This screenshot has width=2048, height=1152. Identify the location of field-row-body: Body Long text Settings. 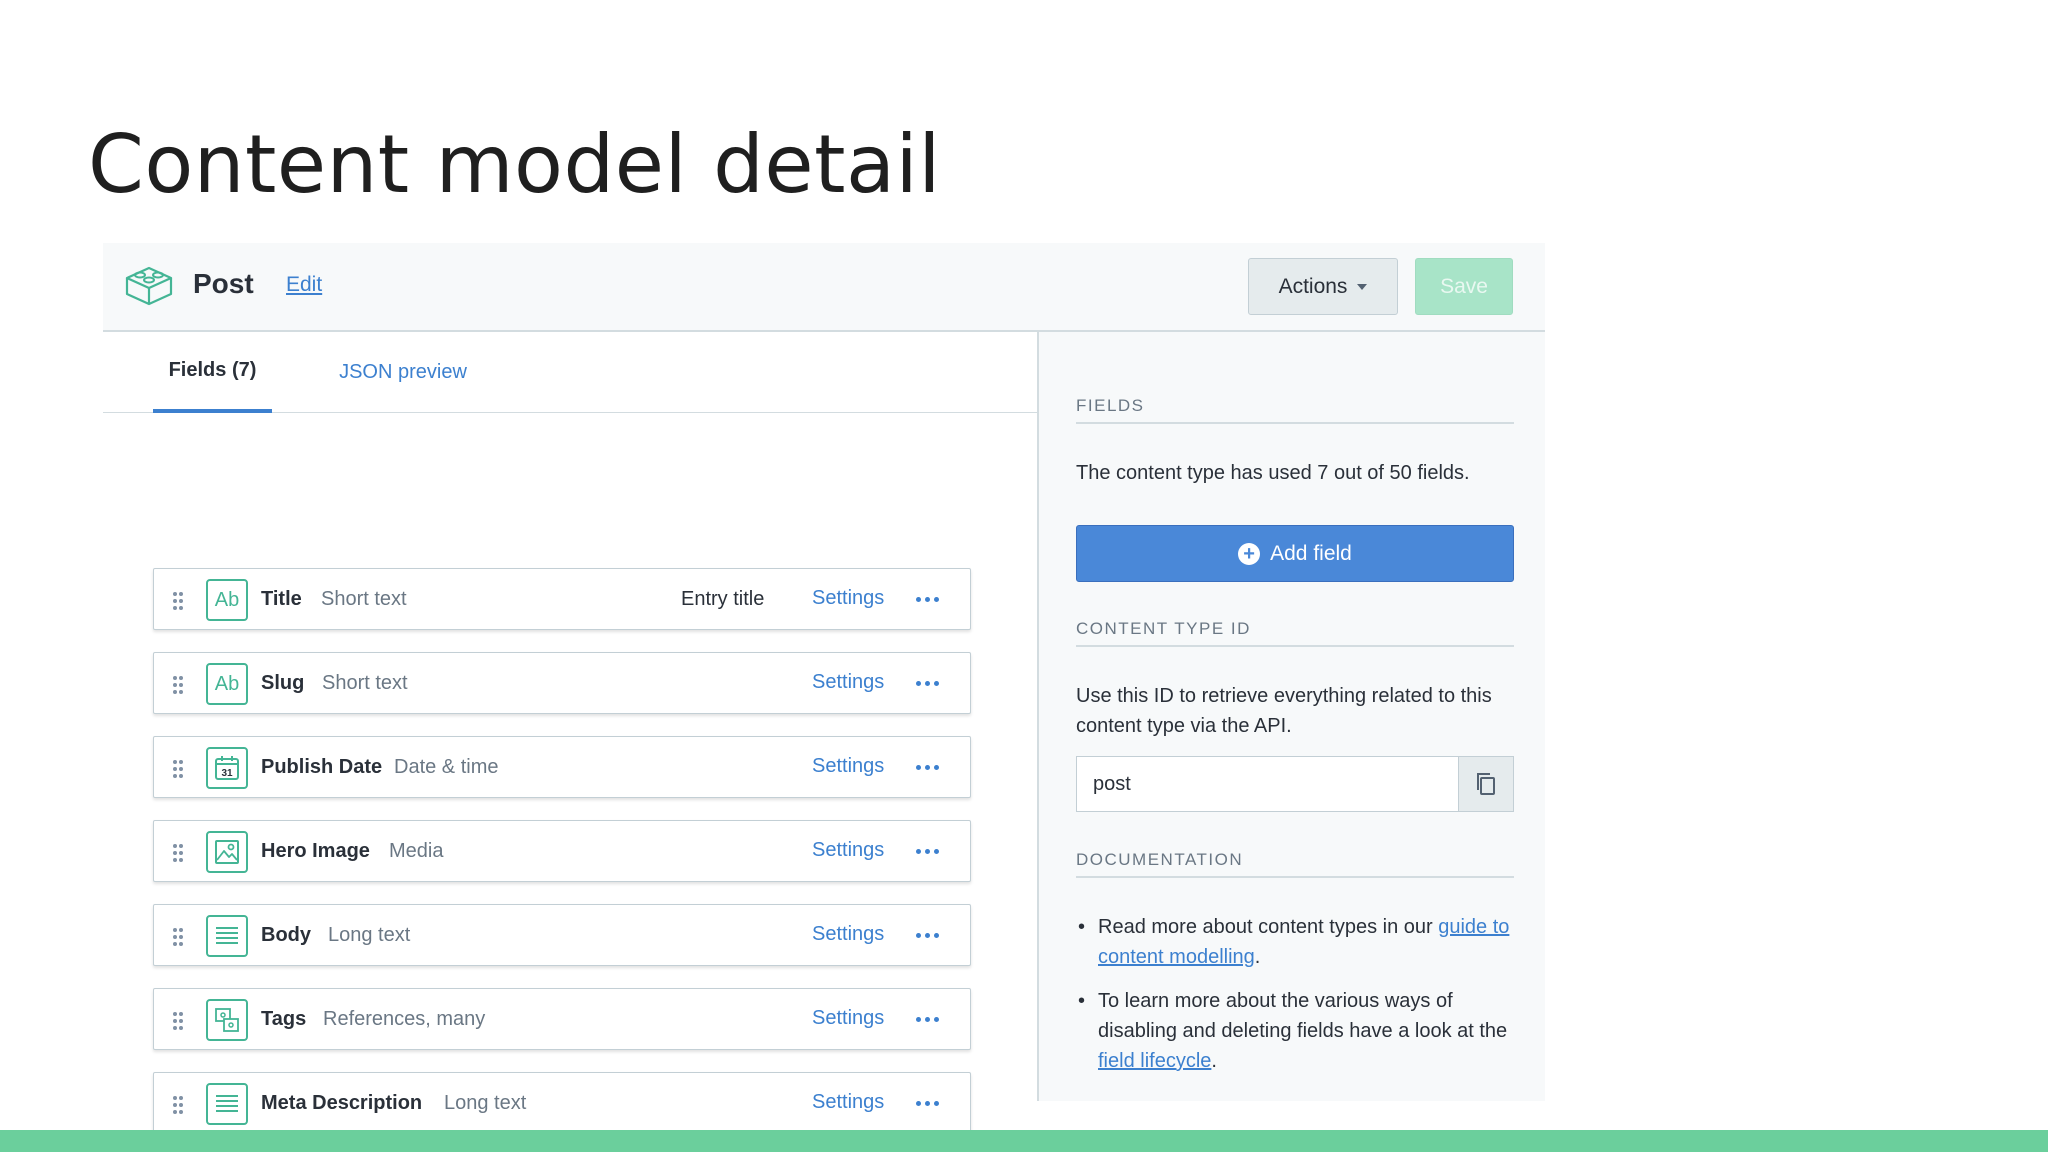
(562, 935).